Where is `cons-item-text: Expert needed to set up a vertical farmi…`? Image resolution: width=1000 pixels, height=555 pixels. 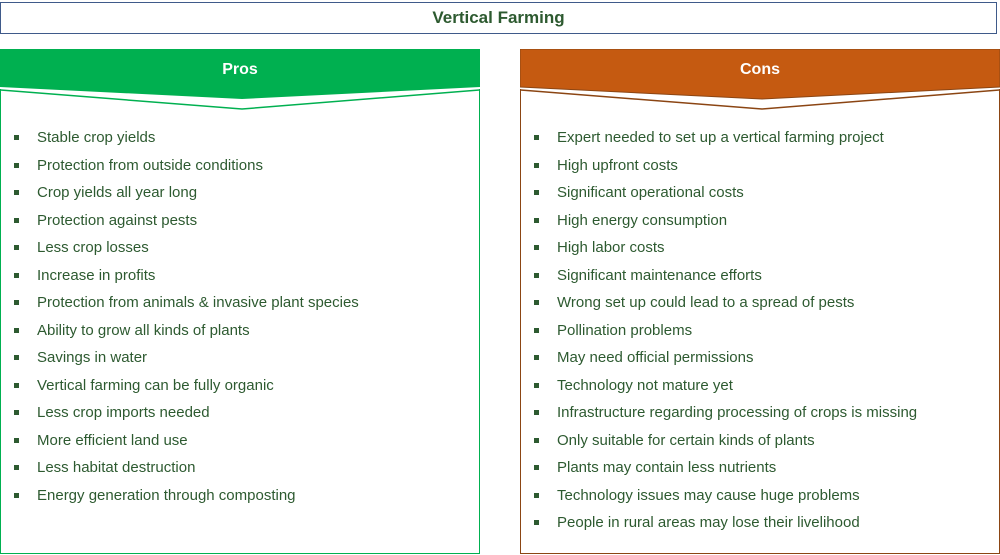
cons-item-text: Expert needed to set up a vertical farmi… is located at coordinates (720, 137).